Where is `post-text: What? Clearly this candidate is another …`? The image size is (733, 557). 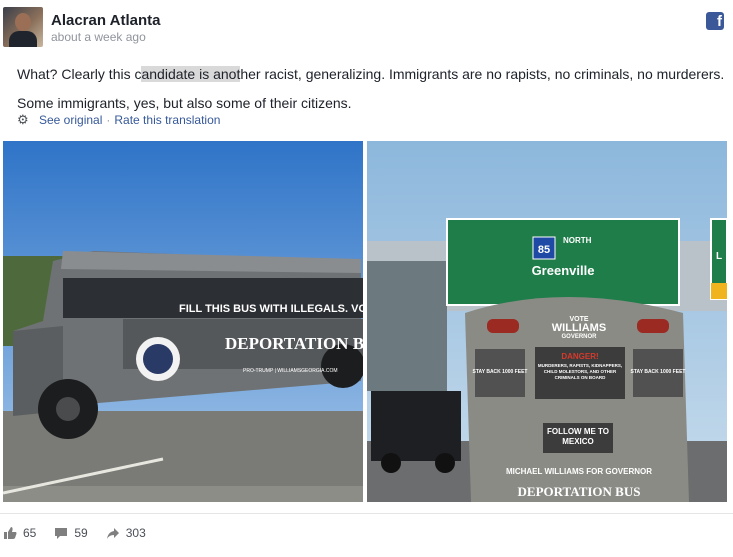 post-text: What? Clearly this candidate is another … is located at coordinates (372, 89).